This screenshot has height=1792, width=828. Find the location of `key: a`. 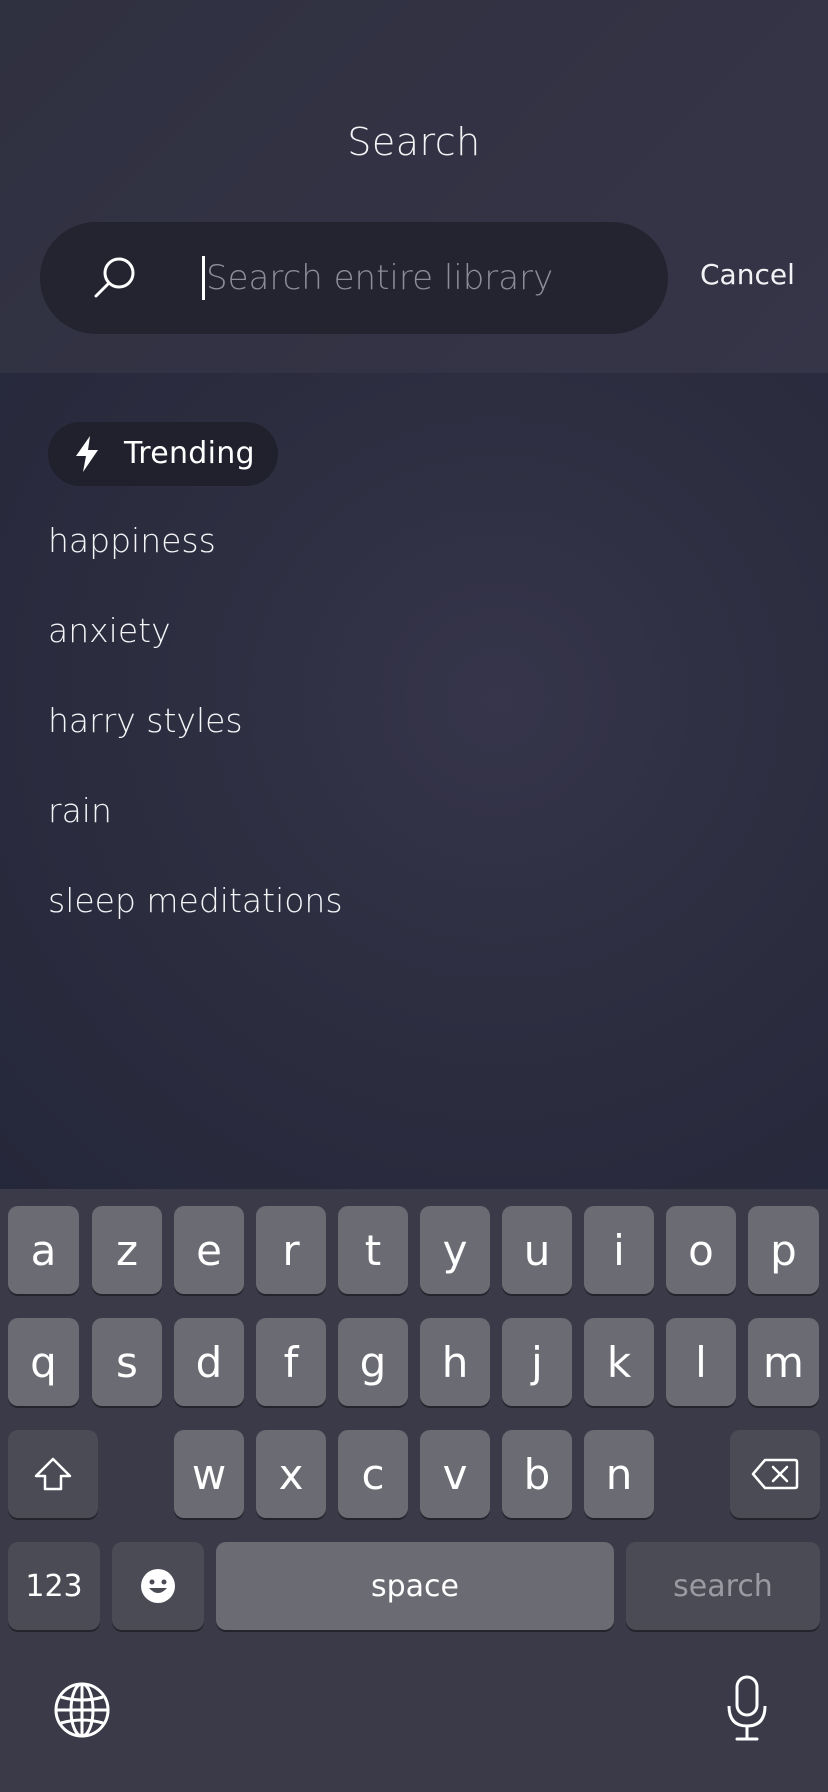

key: a is located at coordinates (43, 1250).